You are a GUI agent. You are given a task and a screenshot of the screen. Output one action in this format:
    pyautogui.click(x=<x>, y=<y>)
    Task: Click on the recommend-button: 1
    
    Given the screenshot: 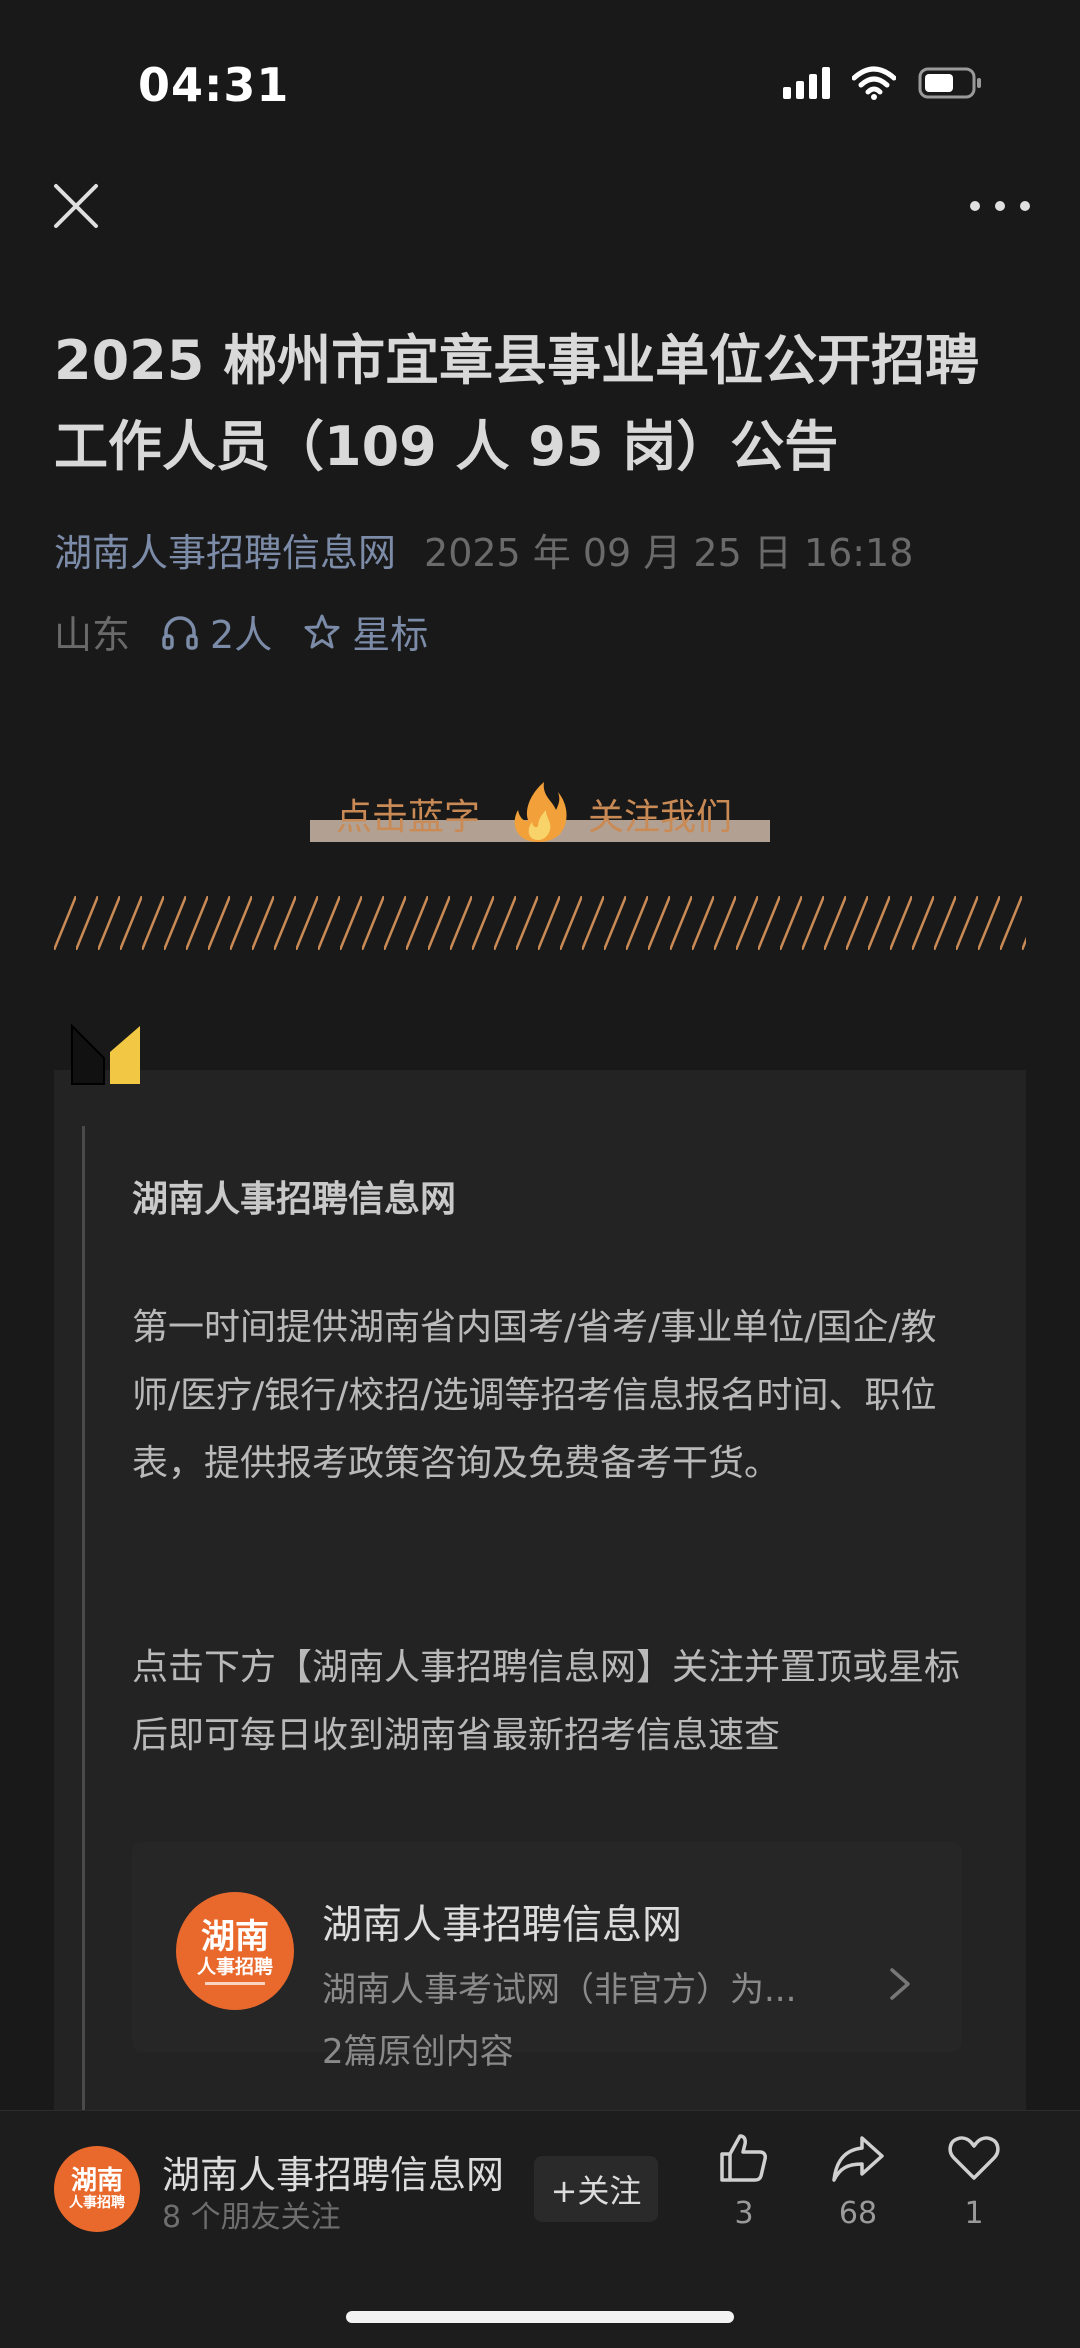 What is the action you would take?
    pyautogui.click(x=974, y=2180)
    